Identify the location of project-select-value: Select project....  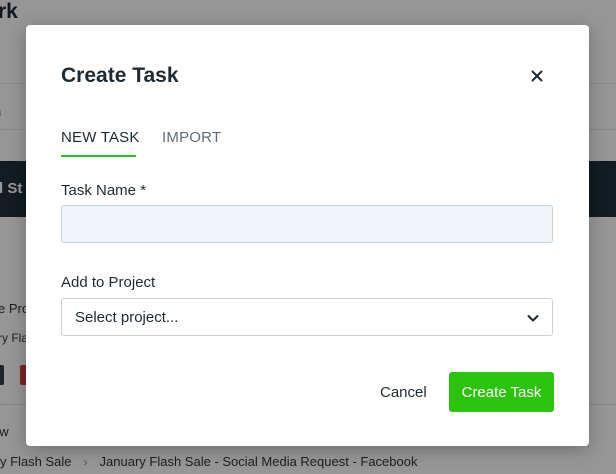
(127, 317).